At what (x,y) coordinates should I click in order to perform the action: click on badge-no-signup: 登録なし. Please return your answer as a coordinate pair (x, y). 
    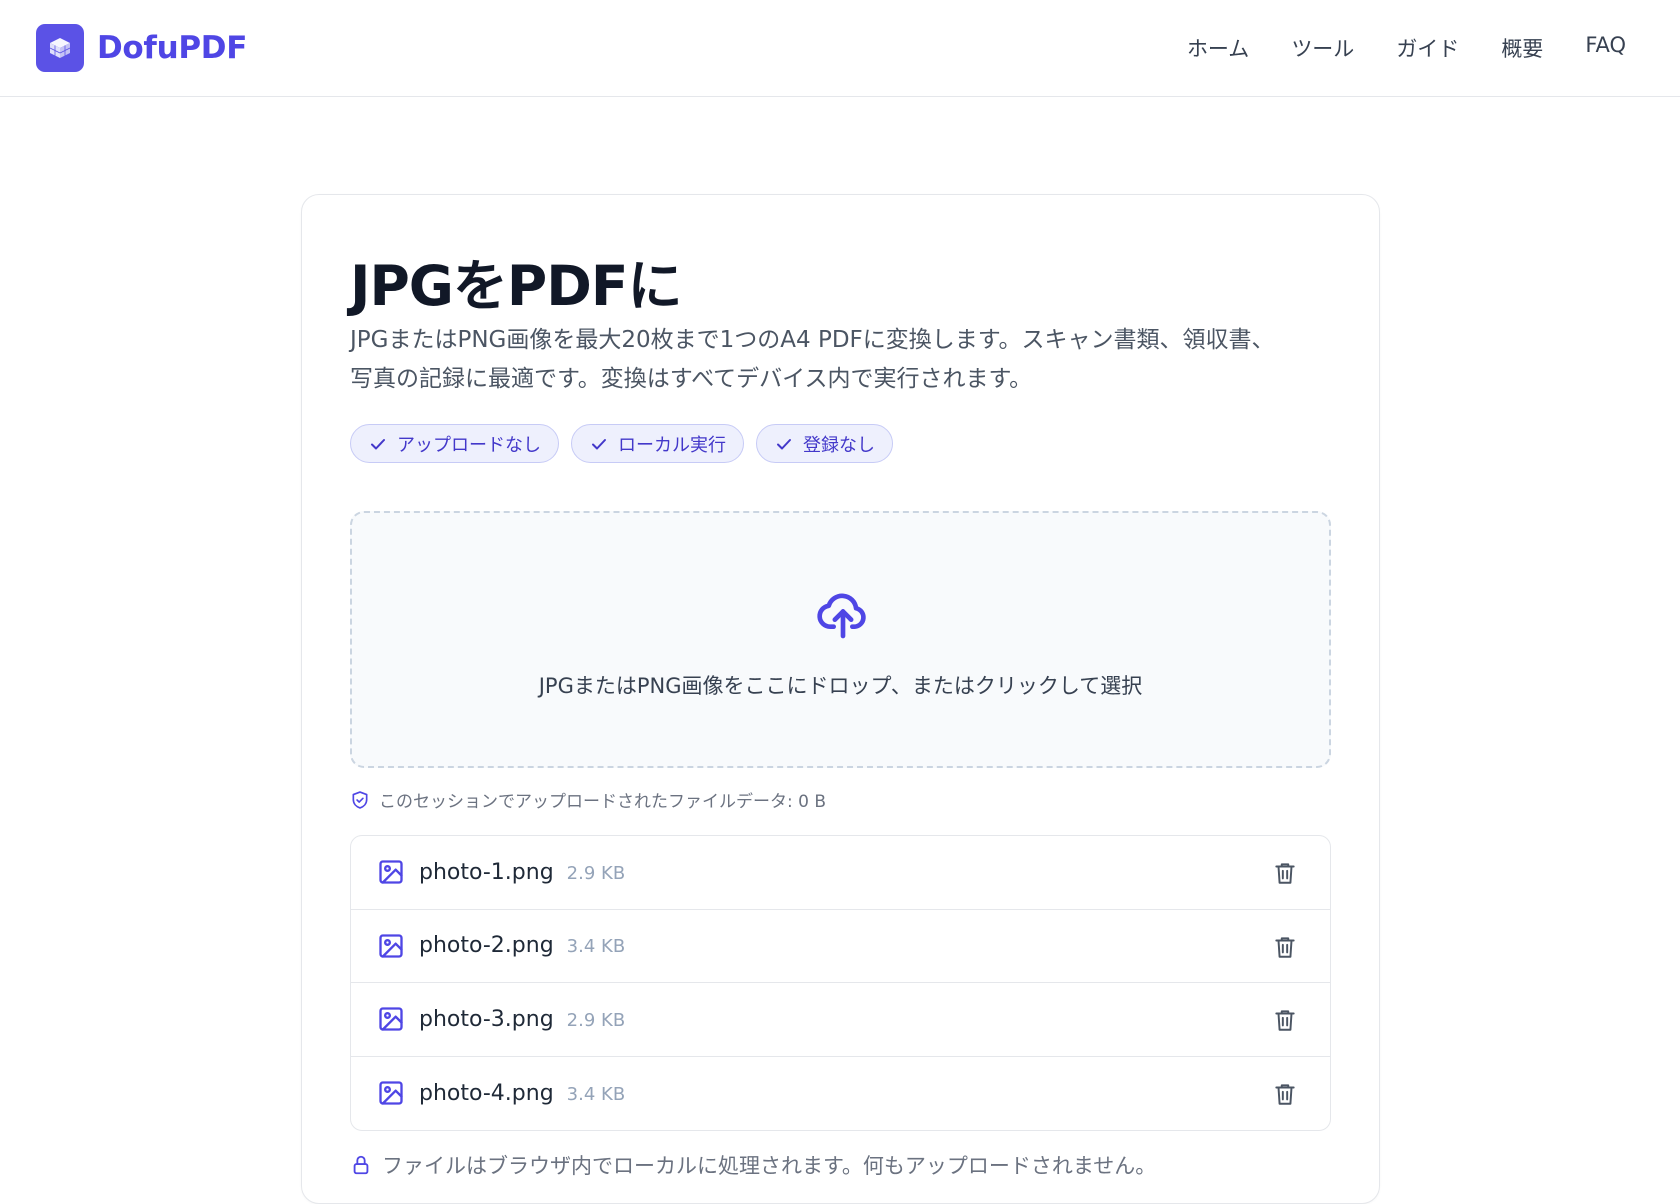
    Looking at the image, I should click on (824, 443).